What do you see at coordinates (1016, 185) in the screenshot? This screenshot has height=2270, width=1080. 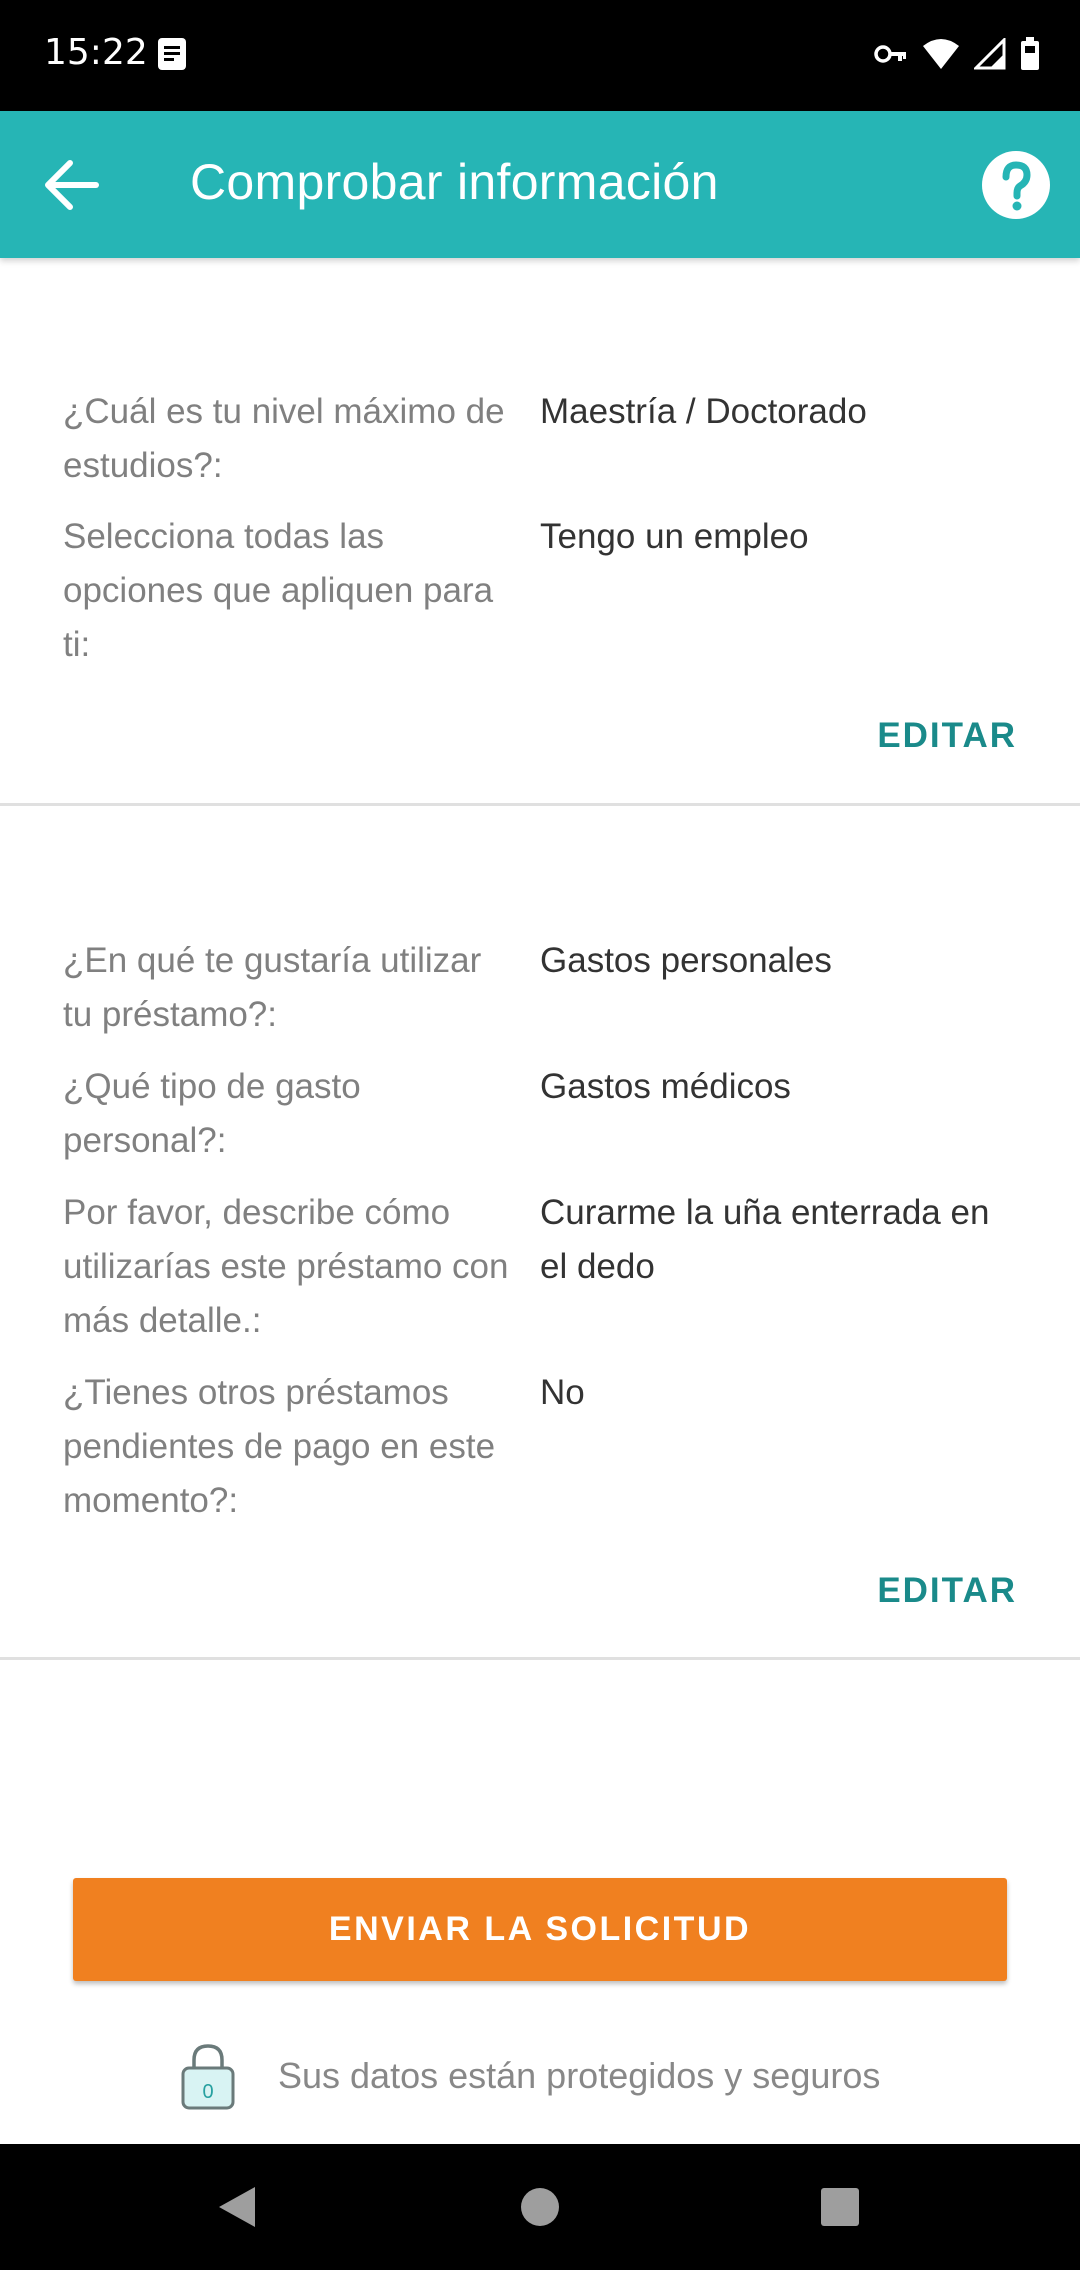 I see `help-icon` at bounding box center [1016, 185].